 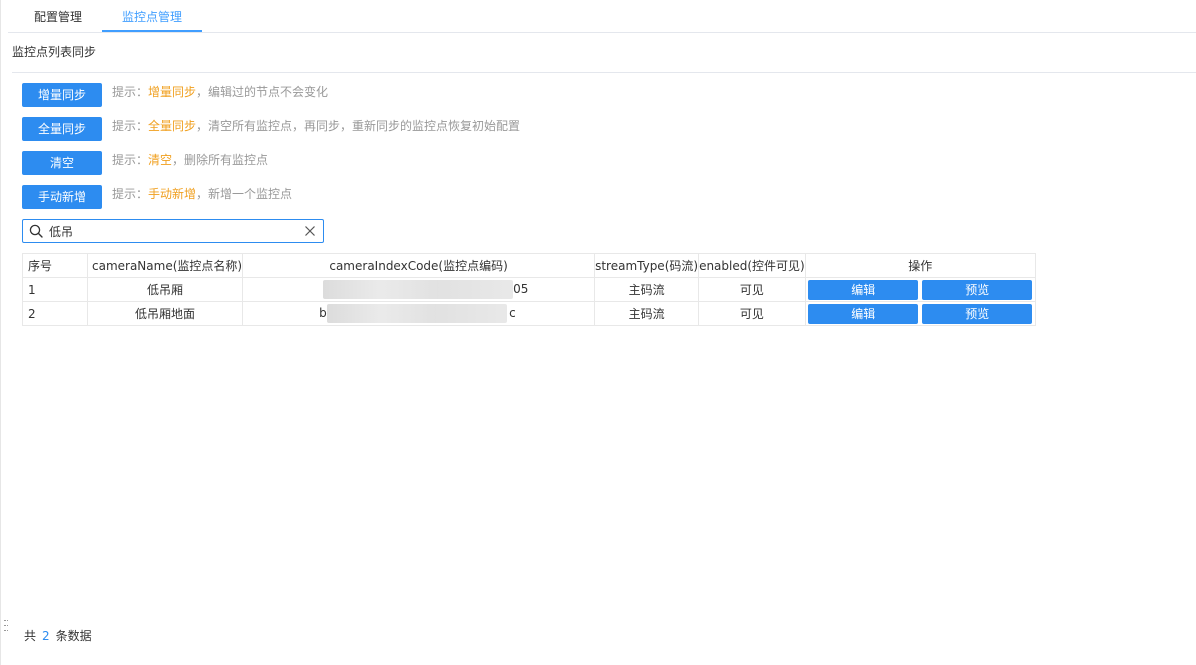 I want to click on full-sync-tip: 提示：全量同步，清空所有监控点，再同步，重新同步的监控点恢复初始配置, so click(x=316, y=126).